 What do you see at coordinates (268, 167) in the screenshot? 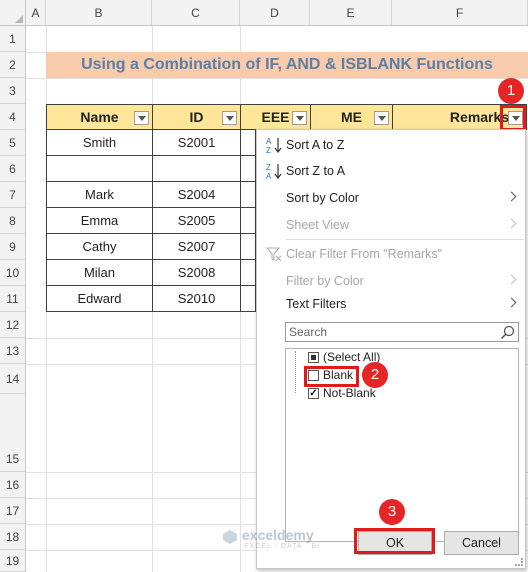
I see `svg-text: Z` at bounding box center [268, 167].